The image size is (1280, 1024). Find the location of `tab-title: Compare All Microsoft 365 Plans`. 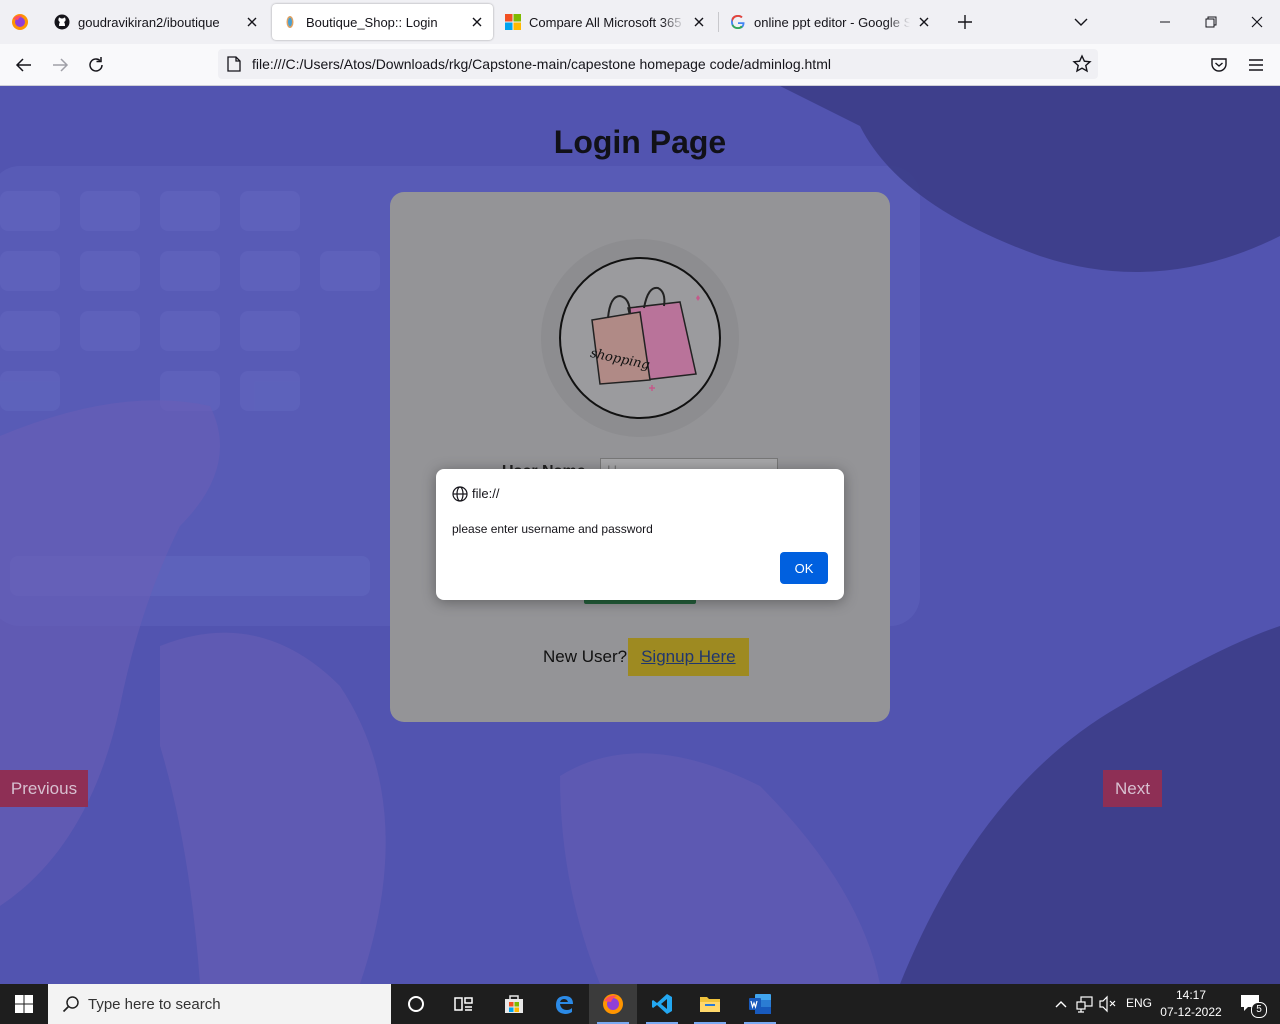

tab-title: Compare All Microsoft 365 Plans is located at coordinates (607, 22).